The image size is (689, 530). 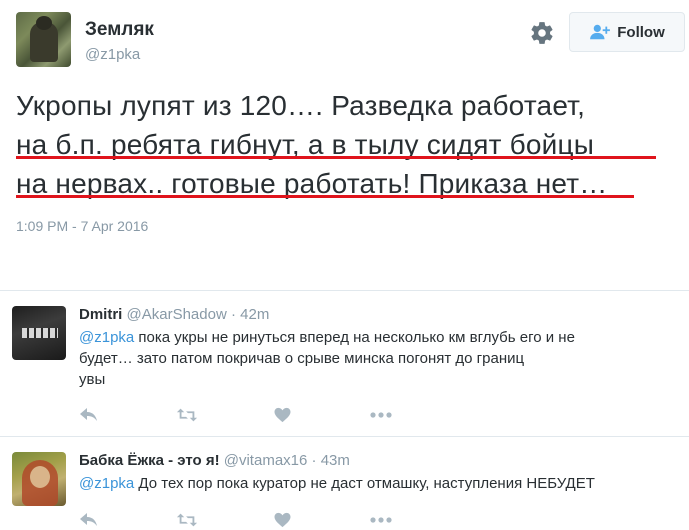 I want to click on reply-author-handle: @AkarShadow, so click(x=177, y=314).